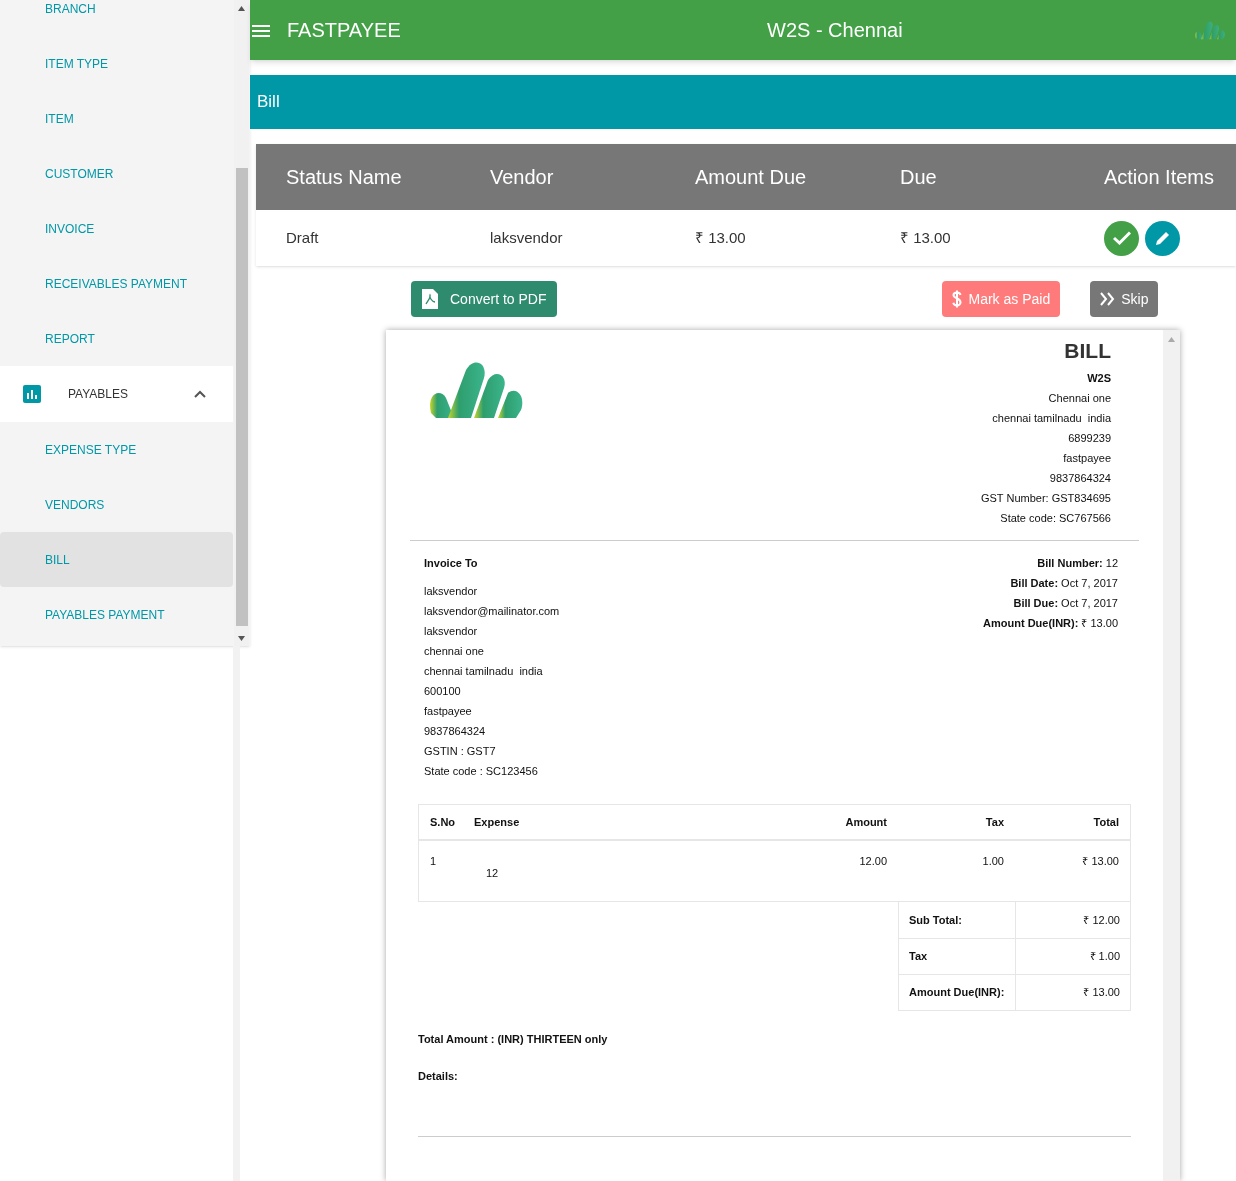 Image resolution: width=1236 pixels, height=1181 pixels. What do you see at coordinates (116, 118) in the screenshot?
I see `sidebar-item: ITEM` at bounding box center [116, 118].